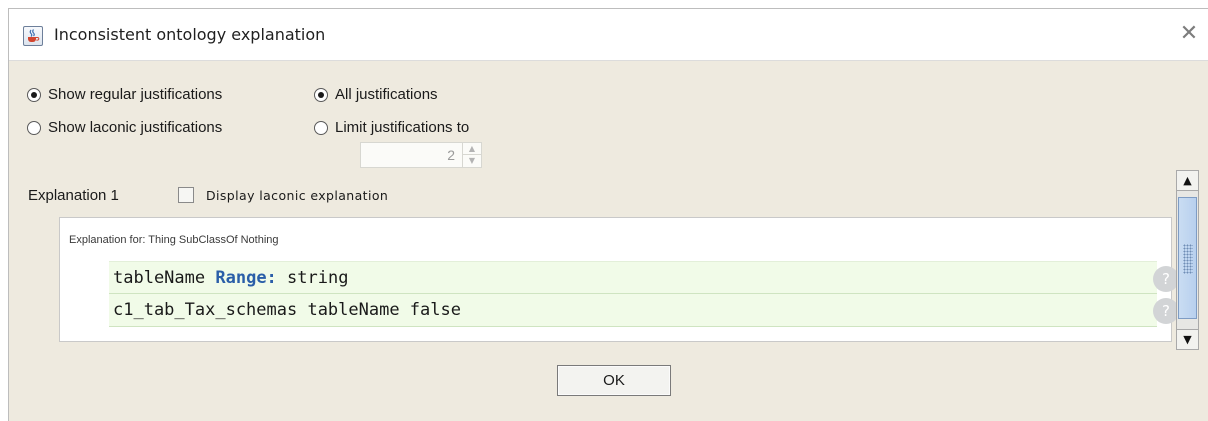  I want to click on vertical-scrollbar: ▲ ▼, so click(1187, 260).